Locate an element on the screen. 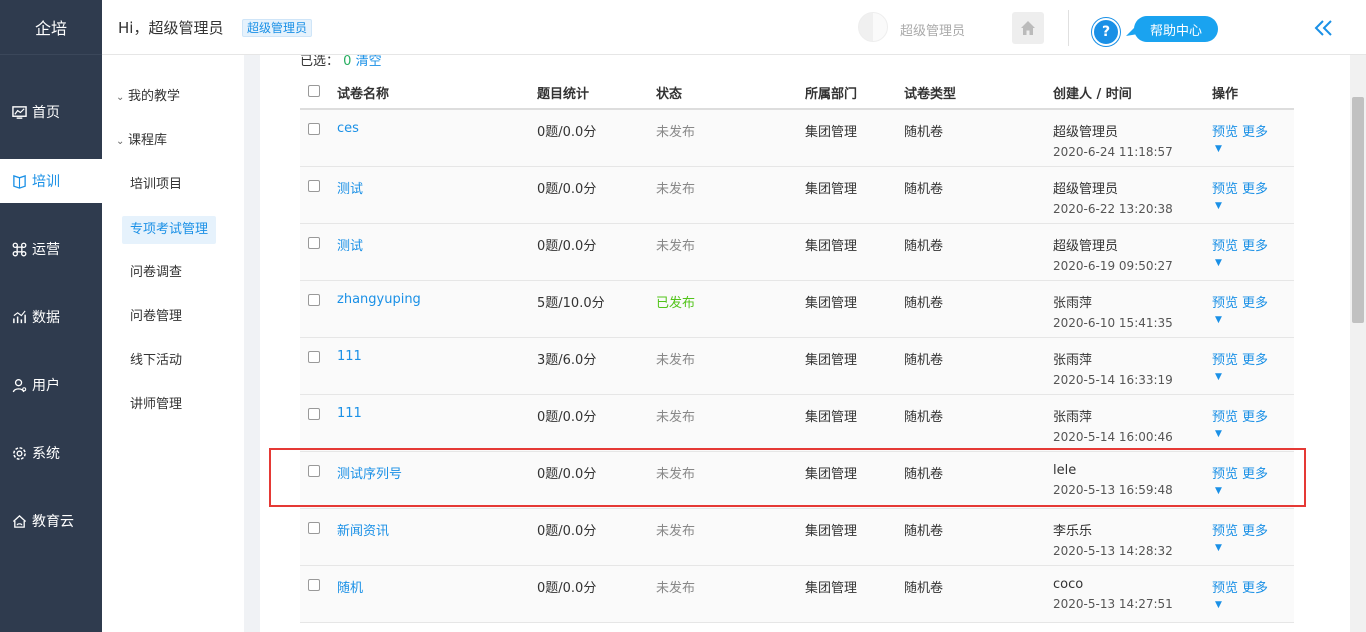  status-text: 未发布 is located at coordinates (676, 531).